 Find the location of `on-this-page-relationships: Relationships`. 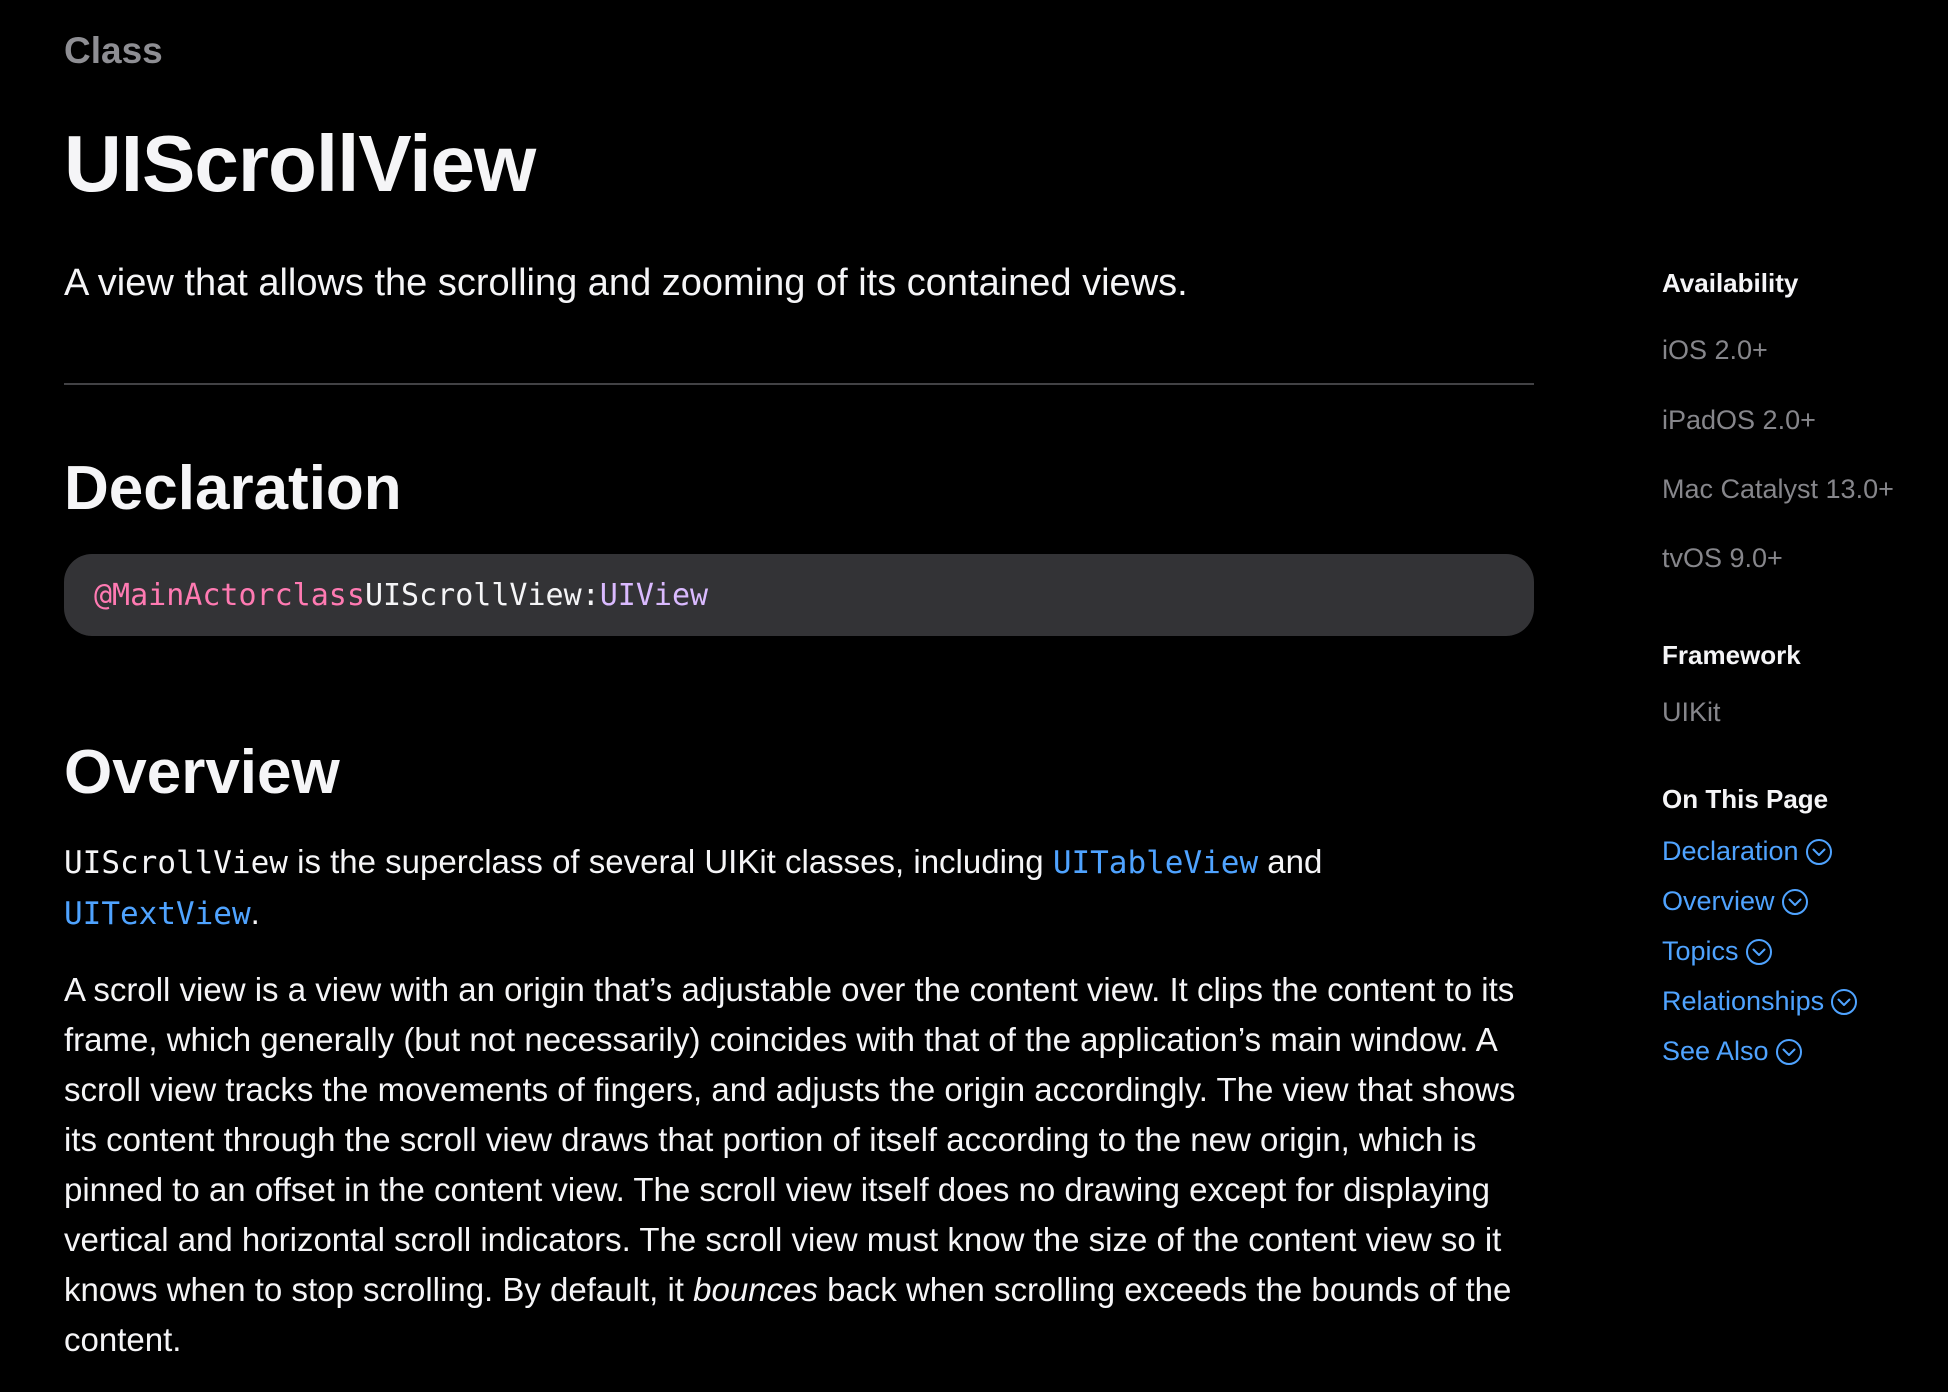

on-this-page-relationships: Relationships is located at coordinates (1760, 1001).